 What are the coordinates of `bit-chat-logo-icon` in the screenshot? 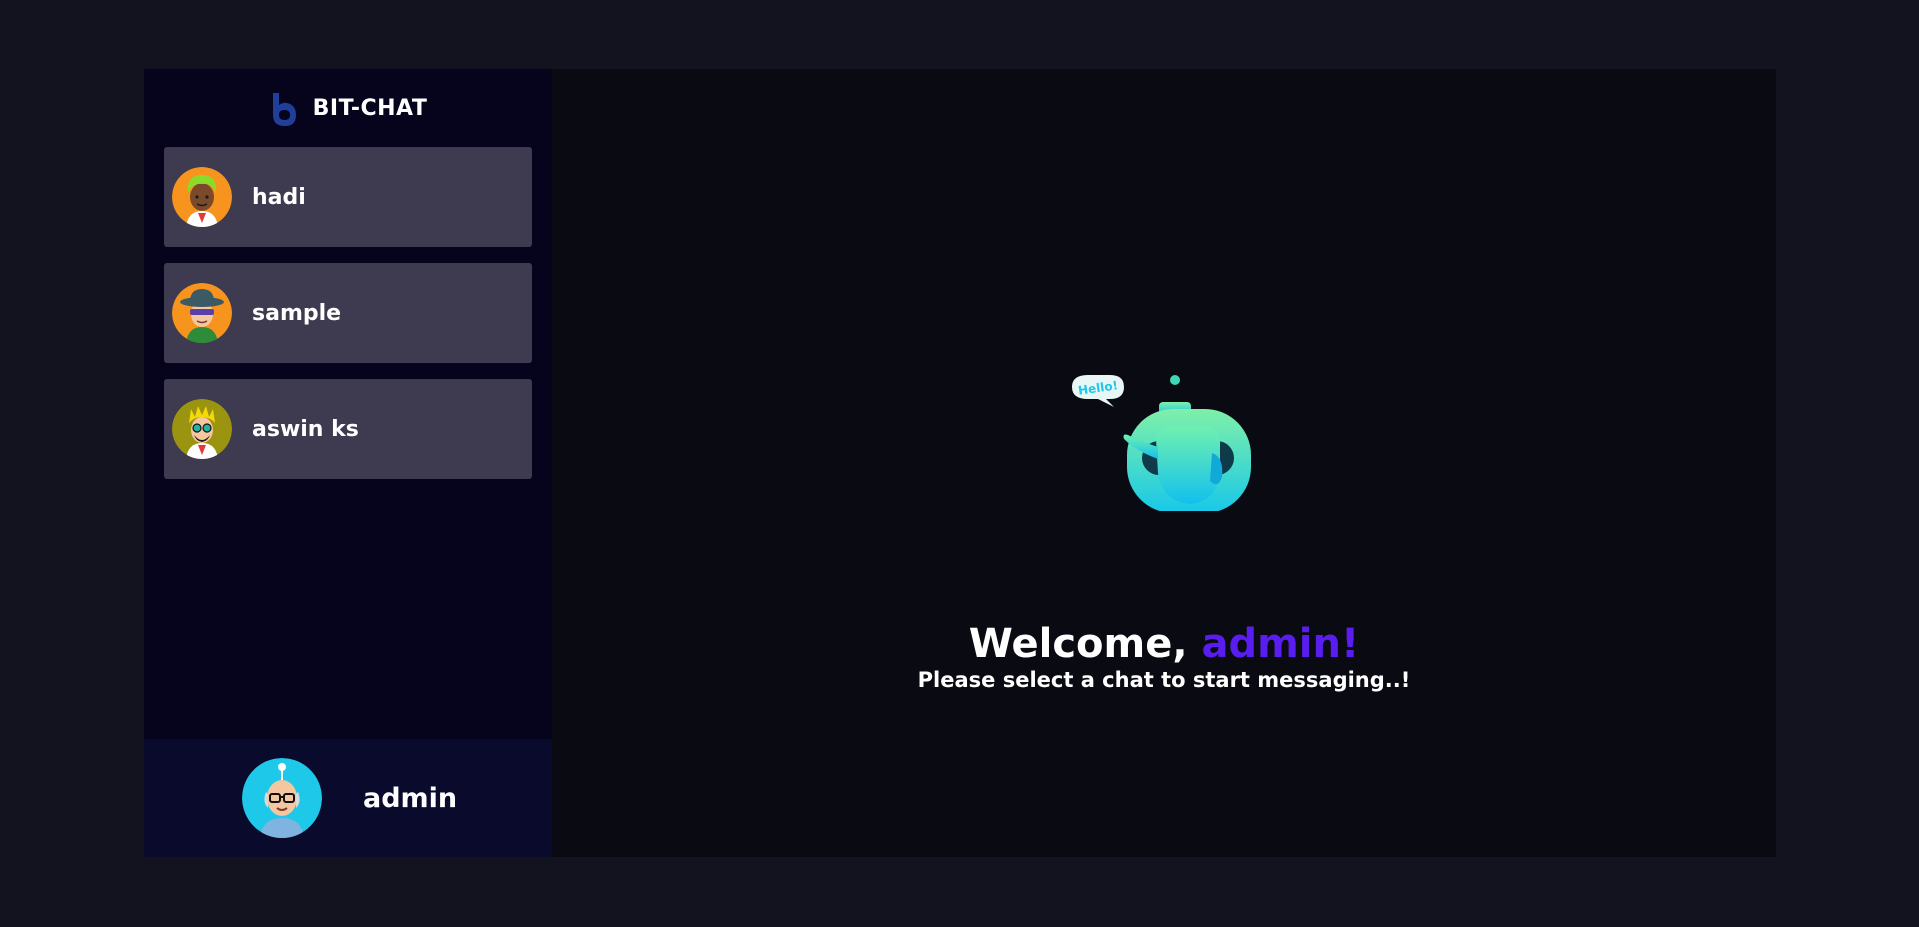 It's located at (284, 110).